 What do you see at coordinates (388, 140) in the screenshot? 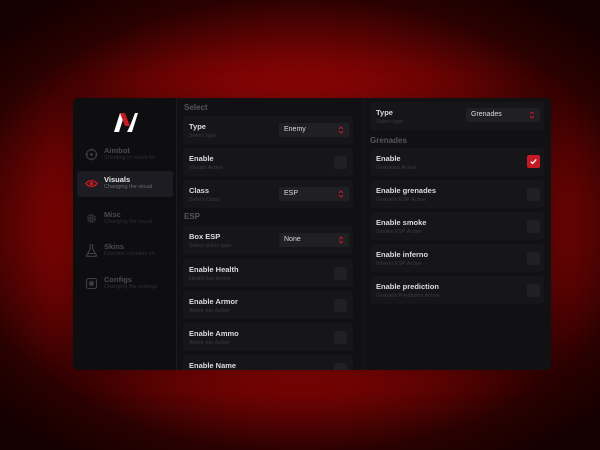
I see `section-title-grenades: Grenades` at bounding box center [388, 140].